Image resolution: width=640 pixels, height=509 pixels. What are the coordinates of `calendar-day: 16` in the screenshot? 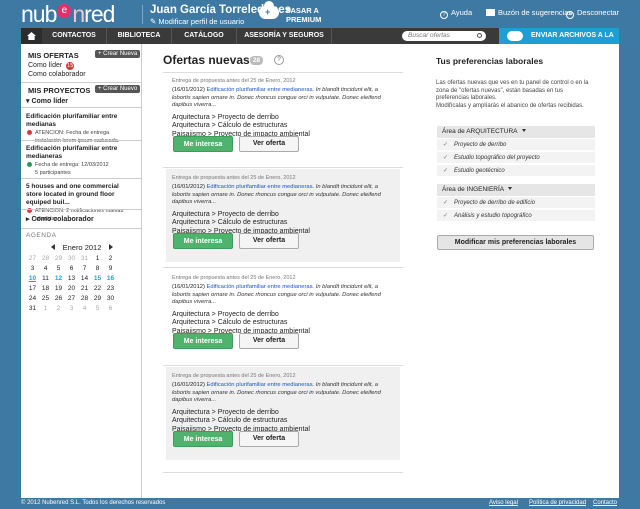 It's located at (110, 278).